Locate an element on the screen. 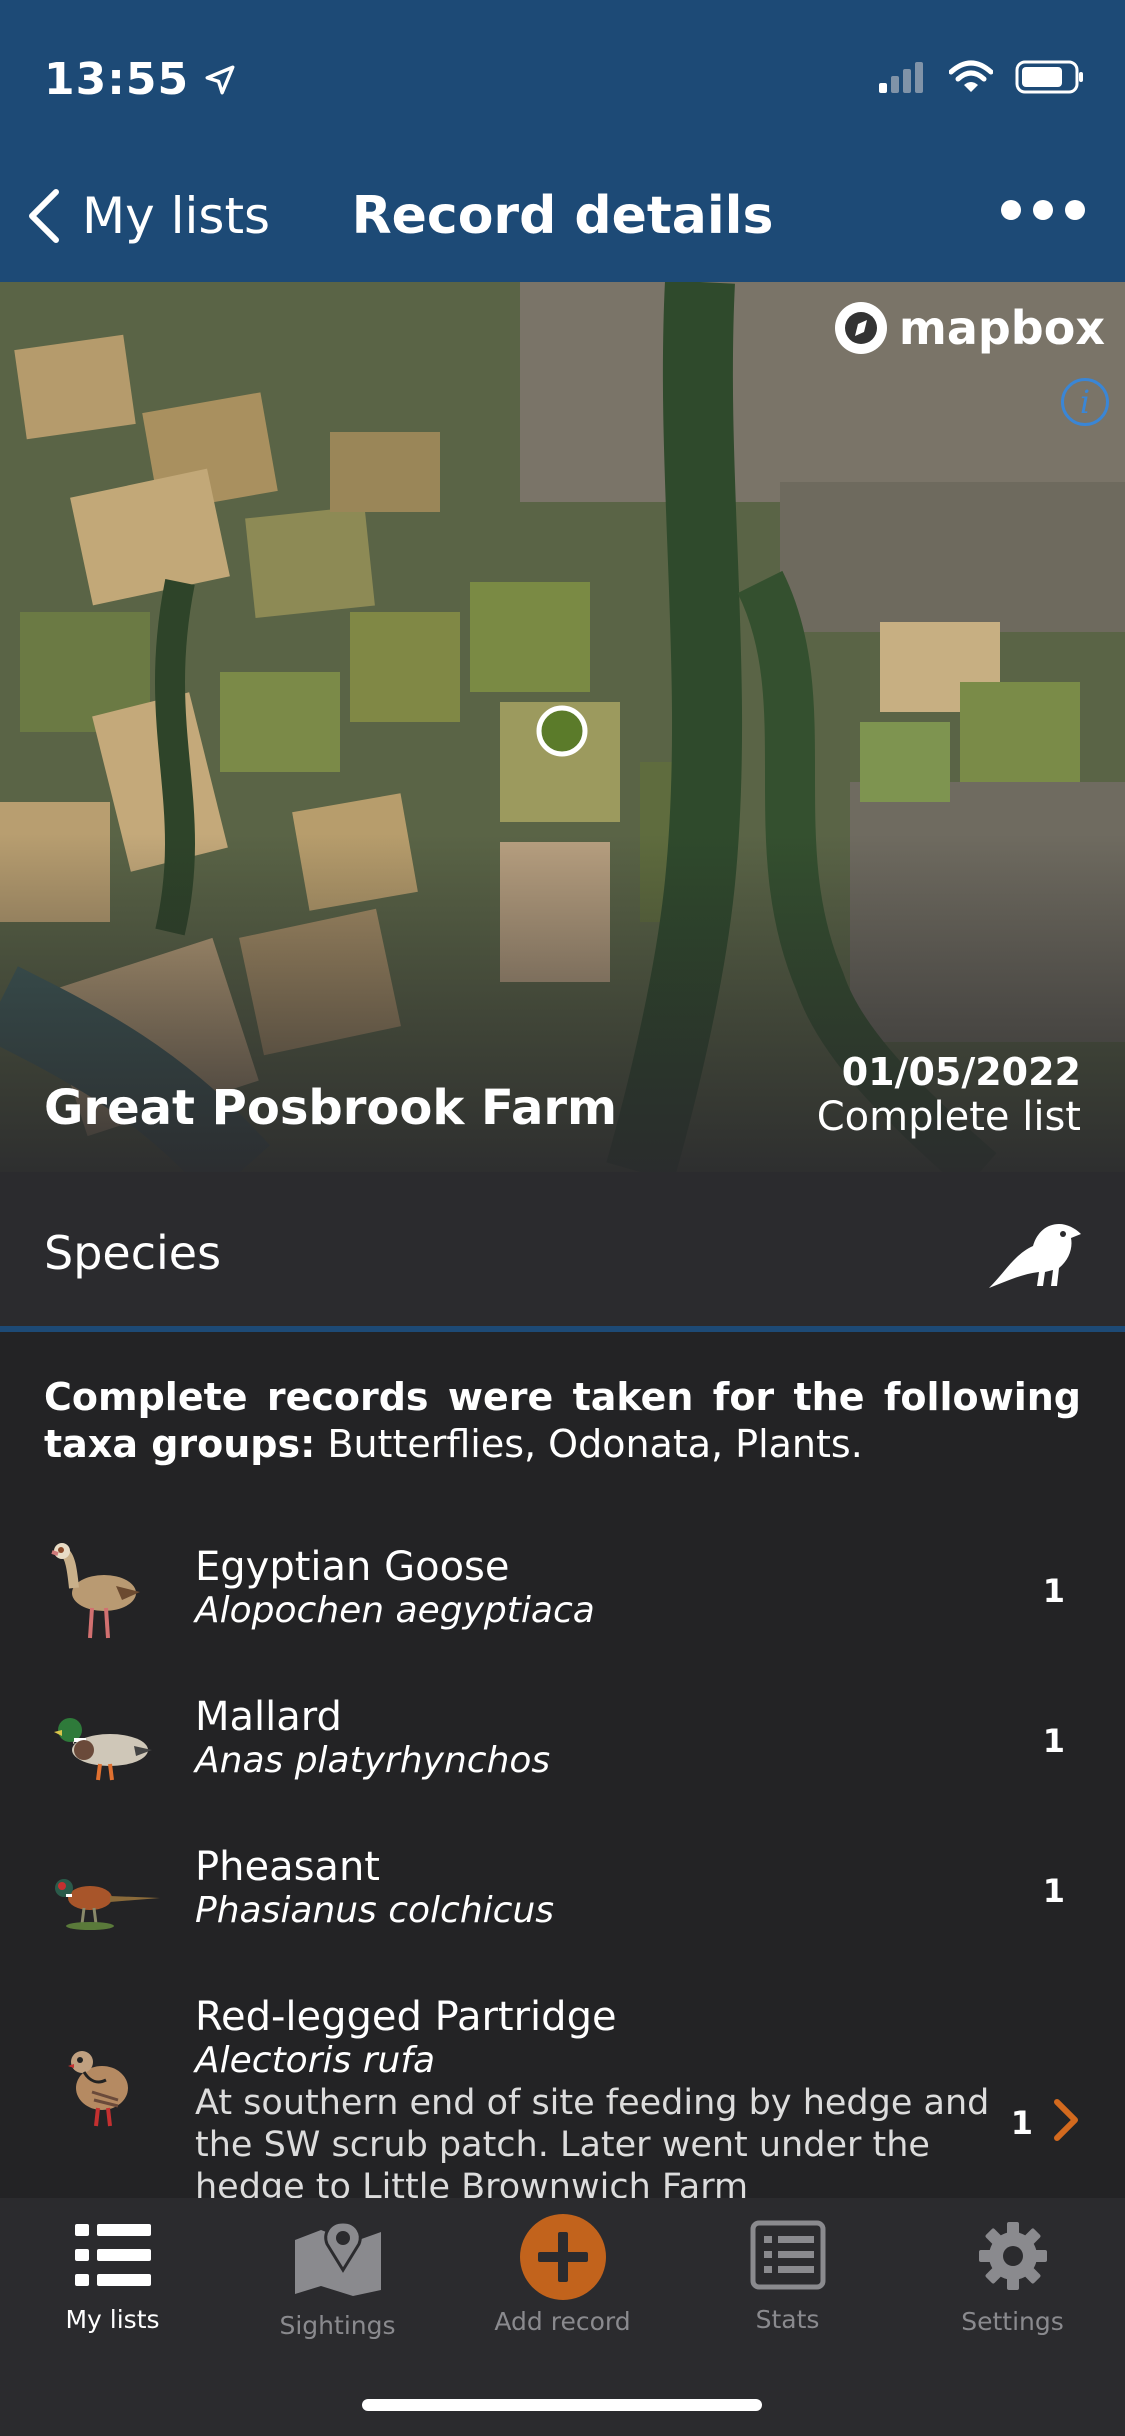 Image resolution: width=1125 pixels, height=2436 pixels. location-name: Great Posbrook Farm is located at coordinates (331, 1108).